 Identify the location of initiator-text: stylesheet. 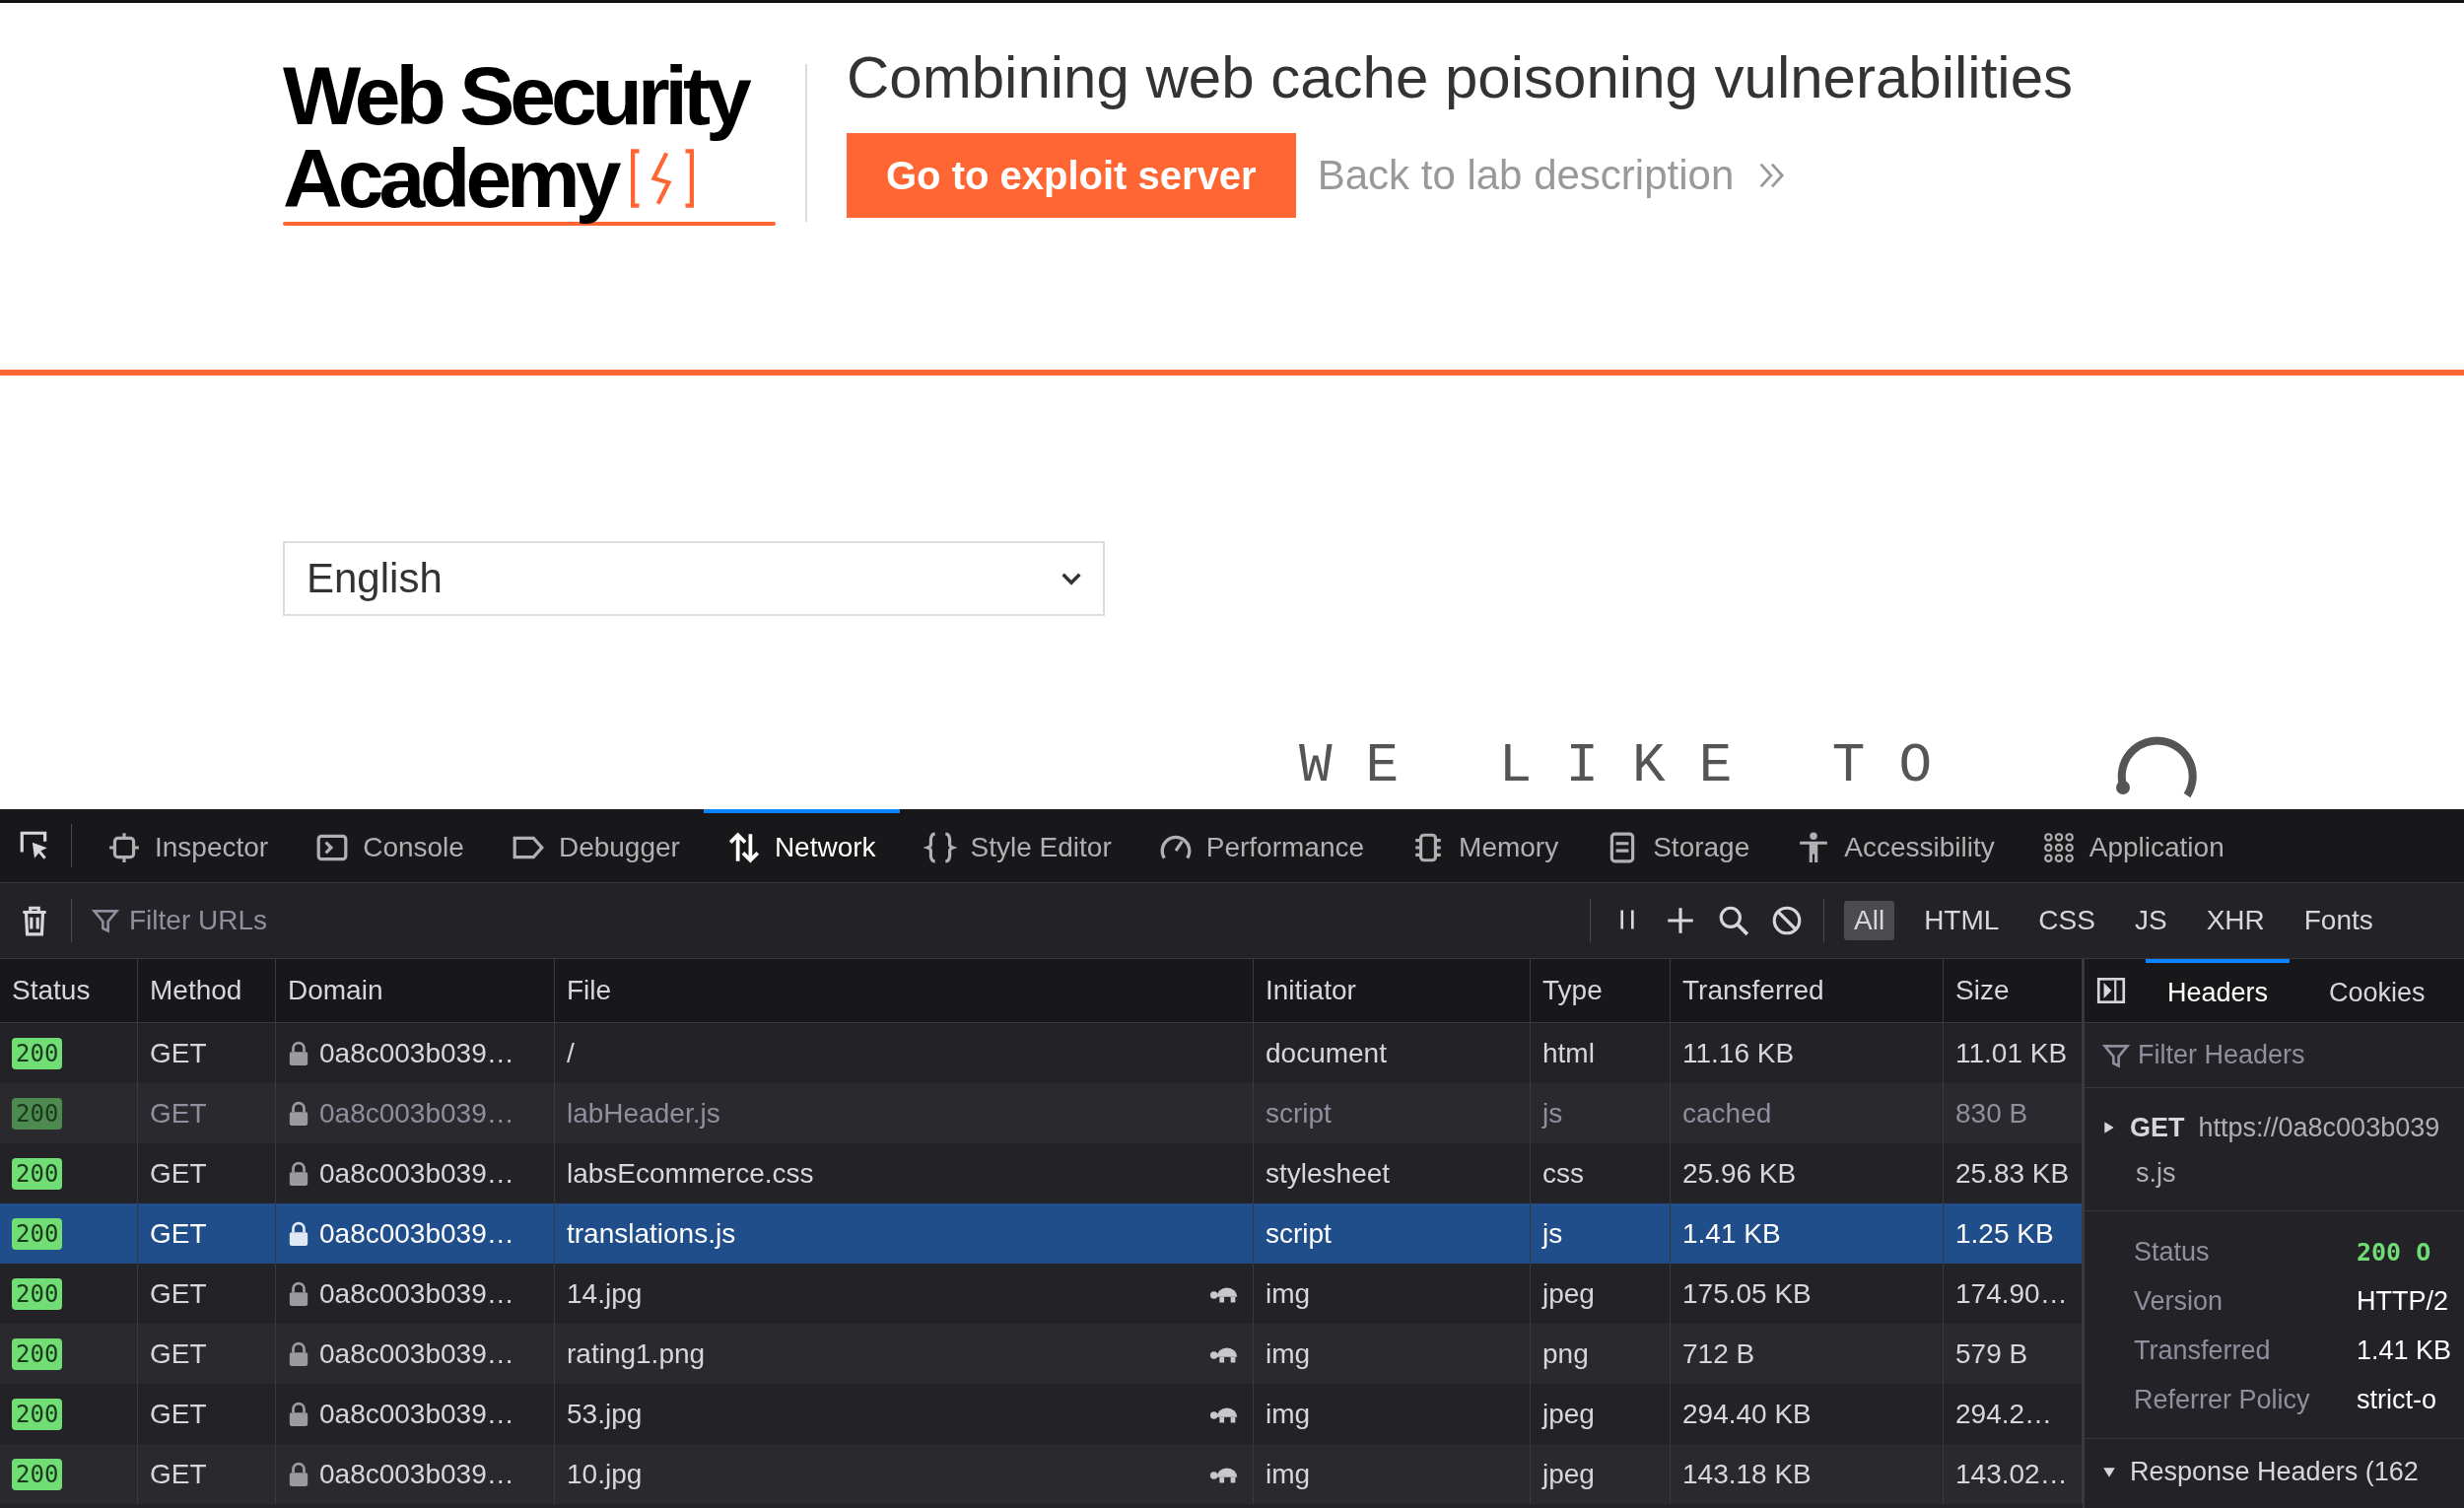
(1328, 1173).